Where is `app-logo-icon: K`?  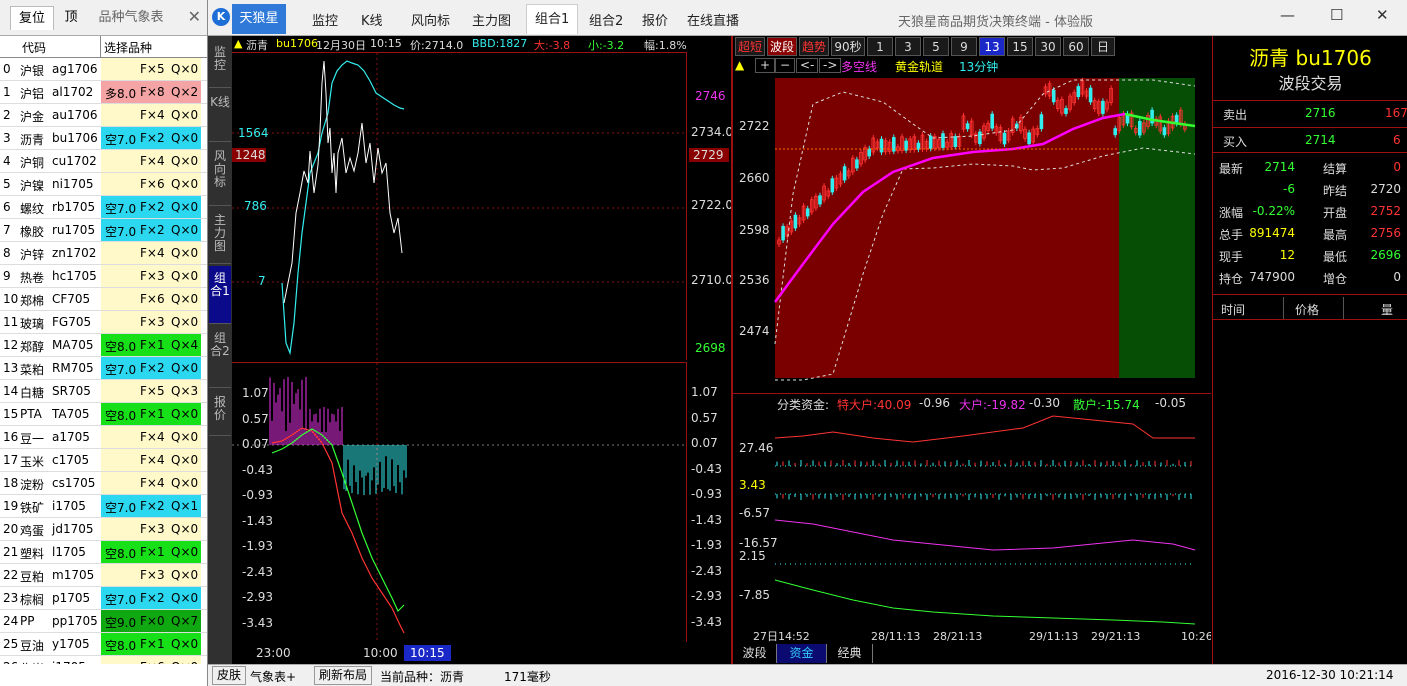
app-logo-icon: K is located at coordinates (221, 17).